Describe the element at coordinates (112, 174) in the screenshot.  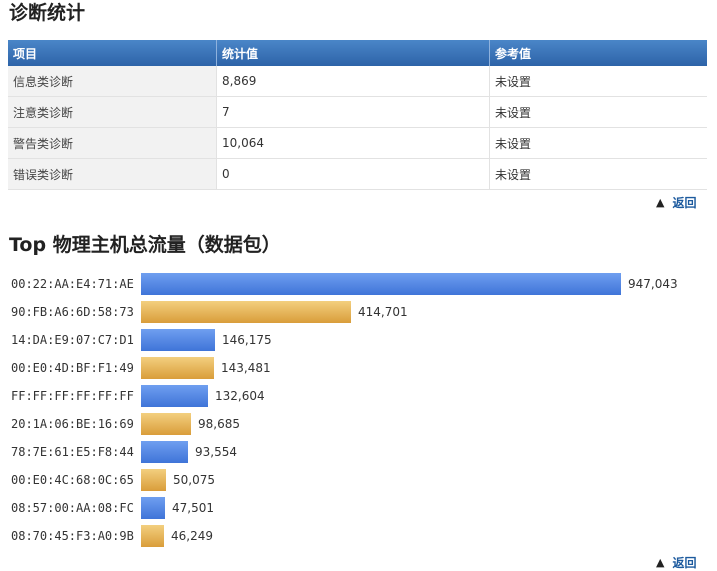
I see `row-item-label: 错误类诊断` at that location.